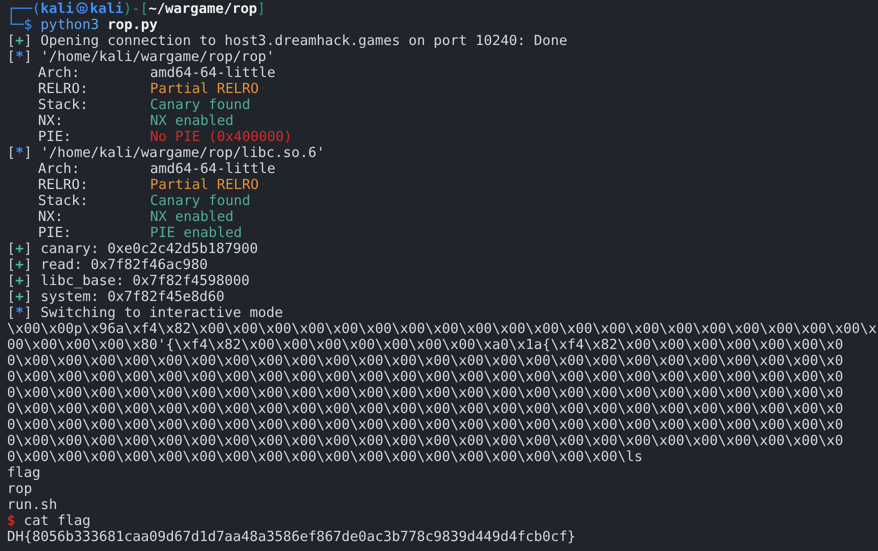 Image resolution: width=878 pixels, height=551 pixels. Describe the element at coordinates (124, 265) in the screenshot. I see `log-message: read: 0x7f82f46ac980` at that location.